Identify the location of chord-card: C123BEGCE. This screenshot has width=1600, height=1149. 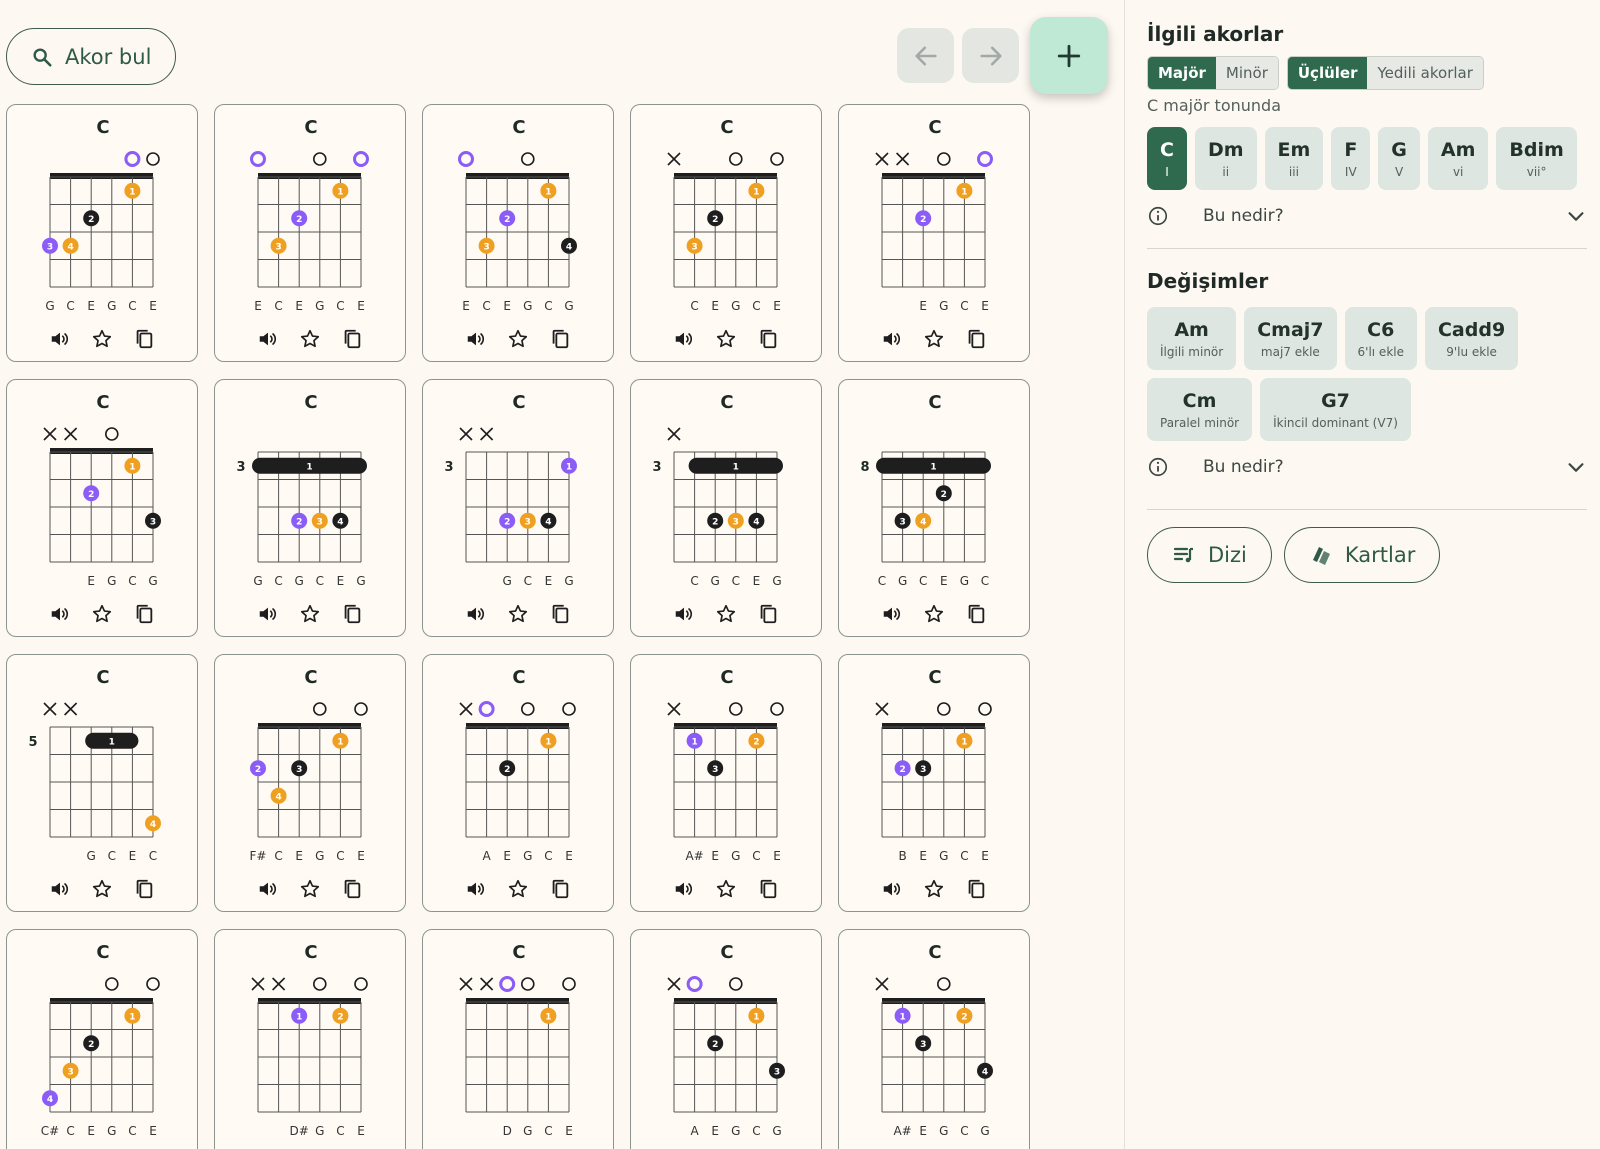
(934, 783).